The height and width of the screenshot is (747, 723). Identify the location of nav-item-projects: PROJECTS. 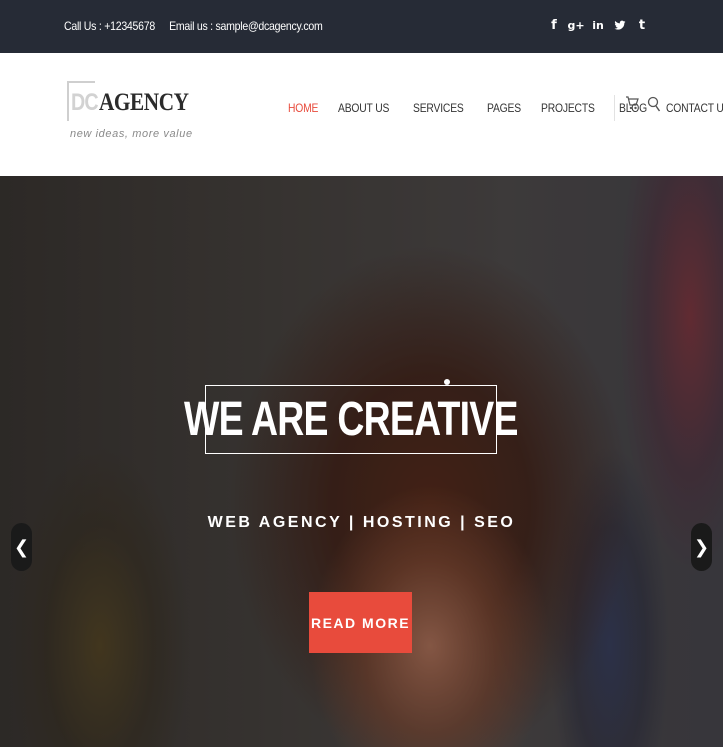
(568, 108).